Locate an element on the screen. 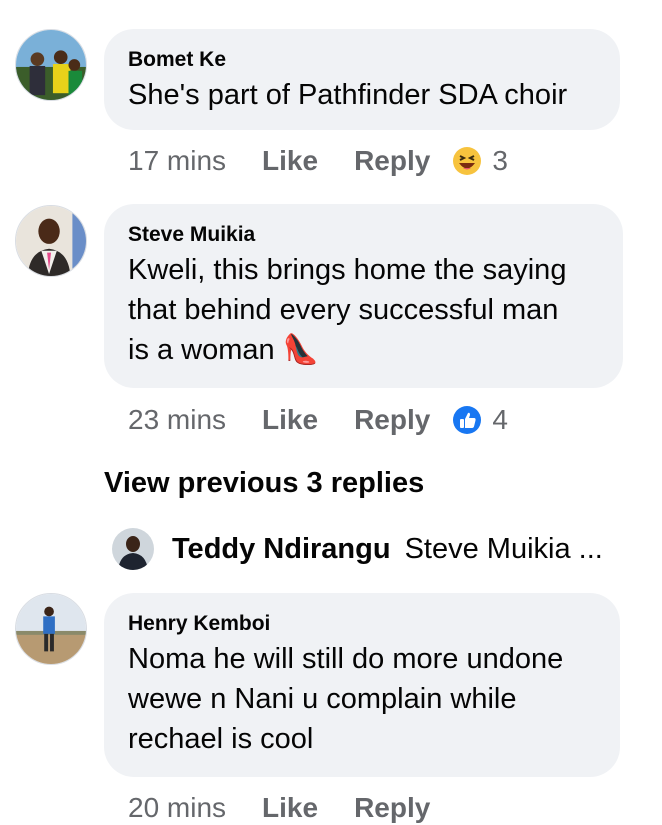 The height and width of the screenshot is (825, 662). avatar-teddy-ndirangu is located at coordinates (133, 549).